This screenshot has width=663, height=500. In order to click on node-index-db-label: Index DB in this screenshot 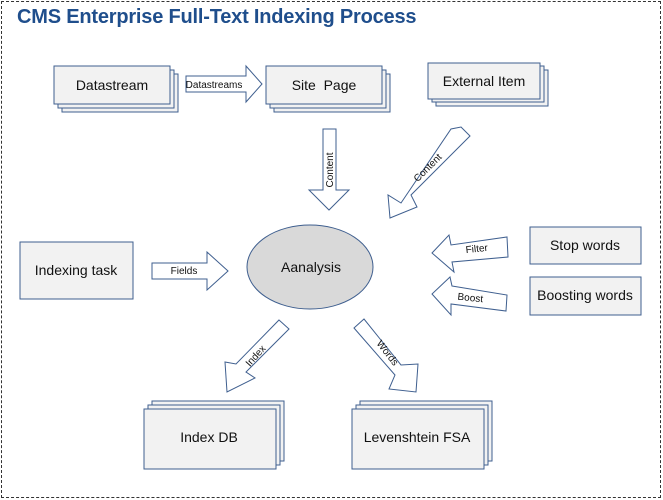, I will do `click(209, 437)`.